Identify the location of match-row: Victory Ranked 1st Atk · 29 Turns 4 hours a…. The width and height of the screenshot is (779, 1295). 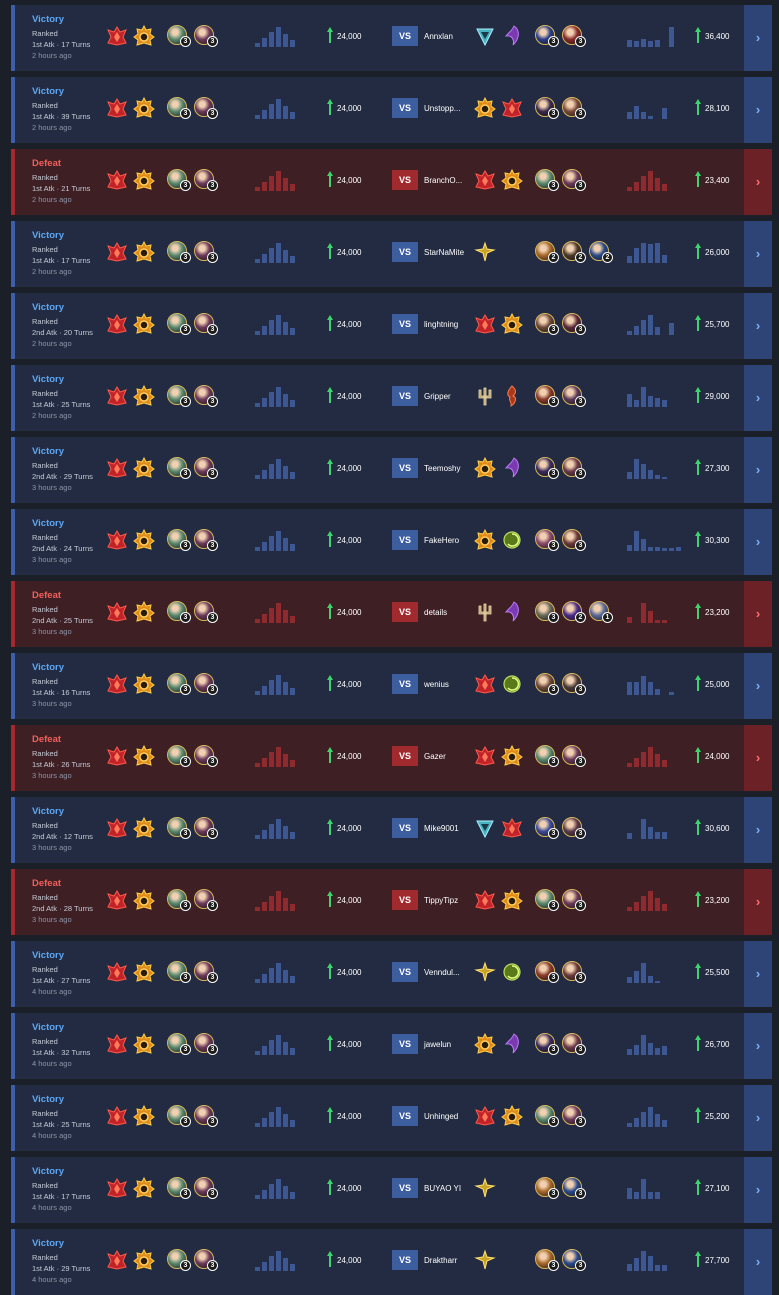
(391, 1262).